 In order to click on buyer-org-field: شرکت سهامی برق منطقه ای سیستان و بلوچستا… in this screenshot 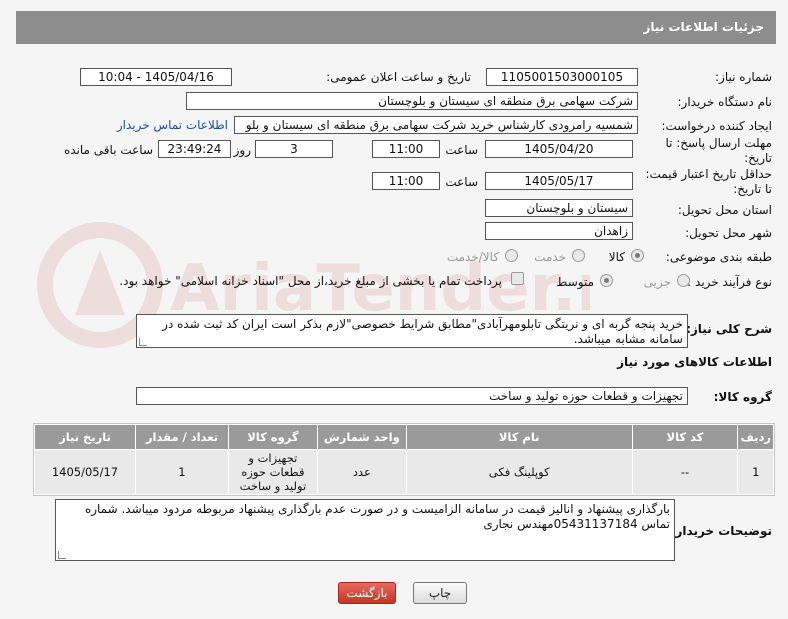, I will do `click(412, 101)`.